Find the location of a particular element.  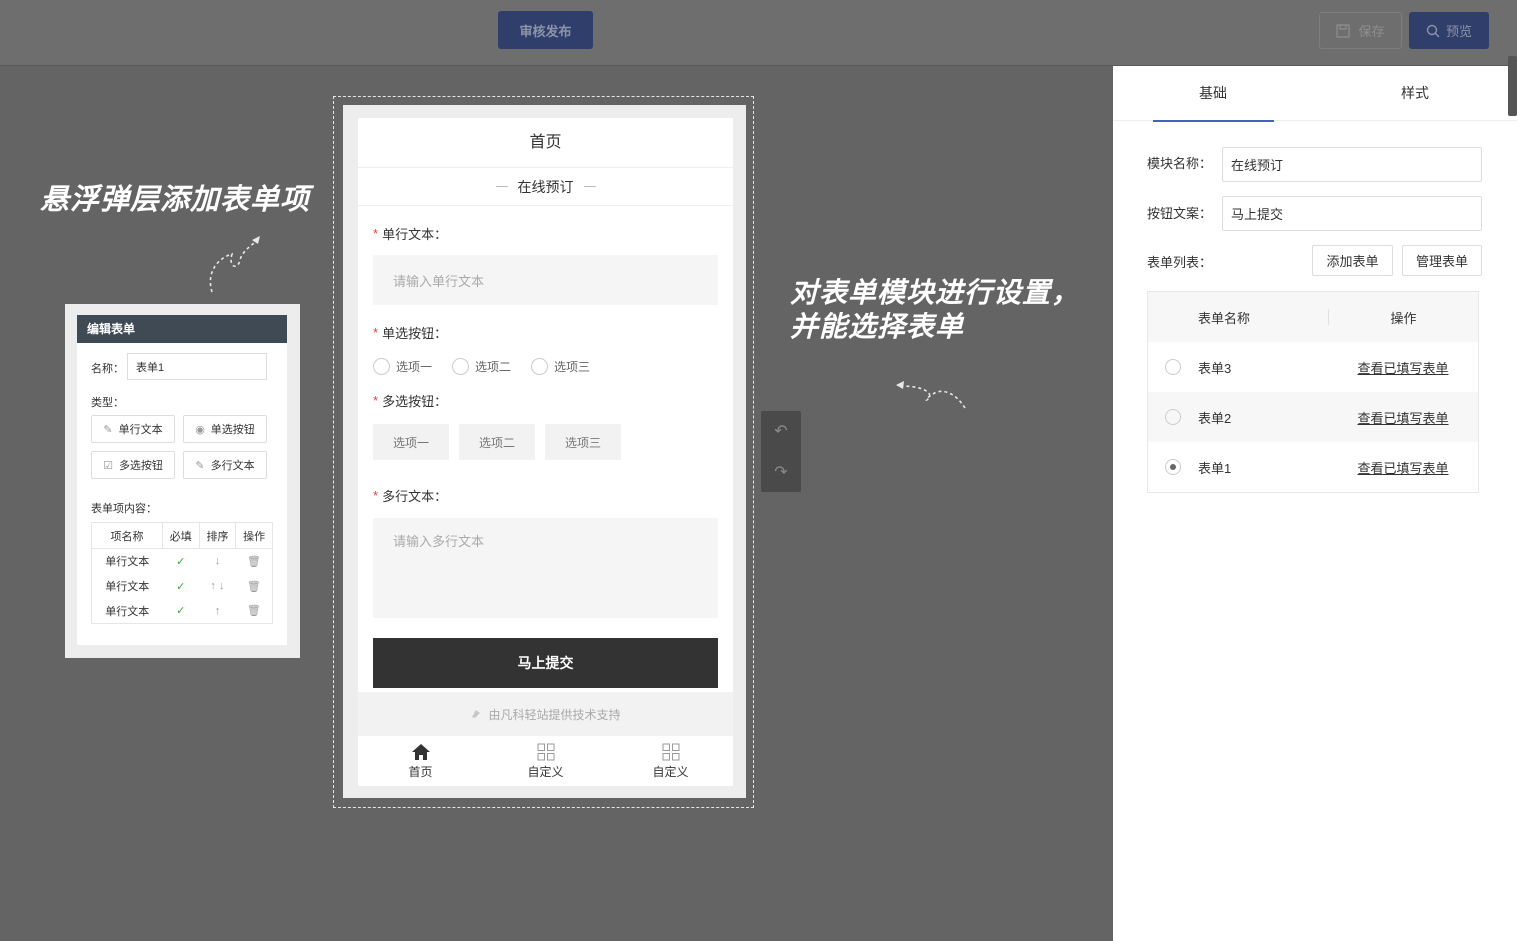

checkbox-icon: ☑ is located at coordinates (108, 465).